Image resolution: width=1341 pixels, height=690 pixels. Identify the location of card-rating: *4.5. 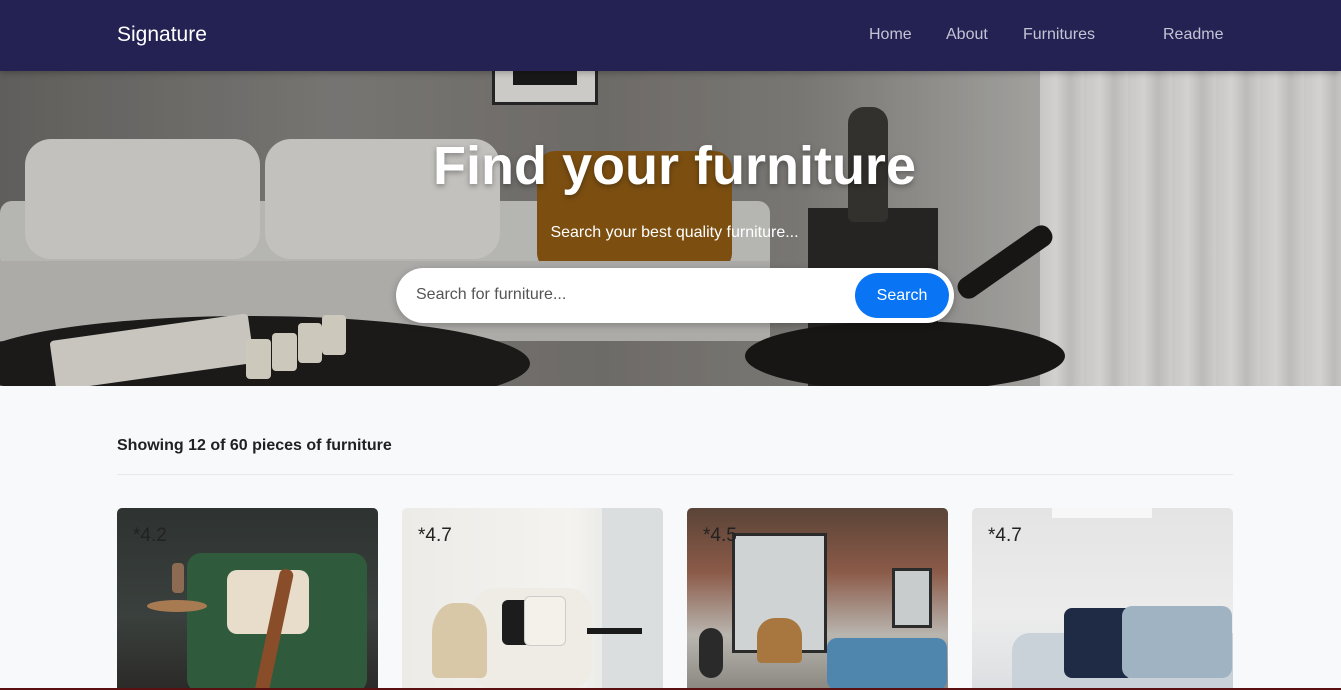
(720, 535).